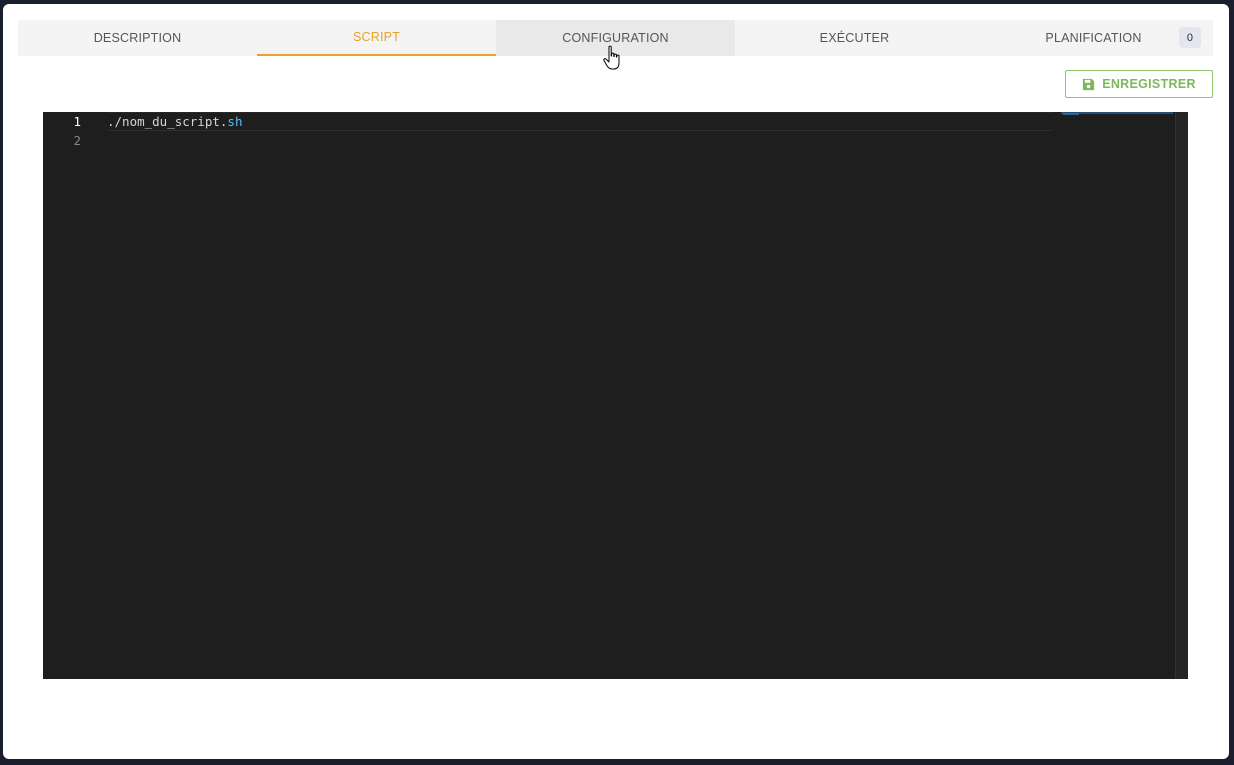 The height and width of the screenshot is (765, 1234). I want to click on minimap-line, so click(1071, 114).